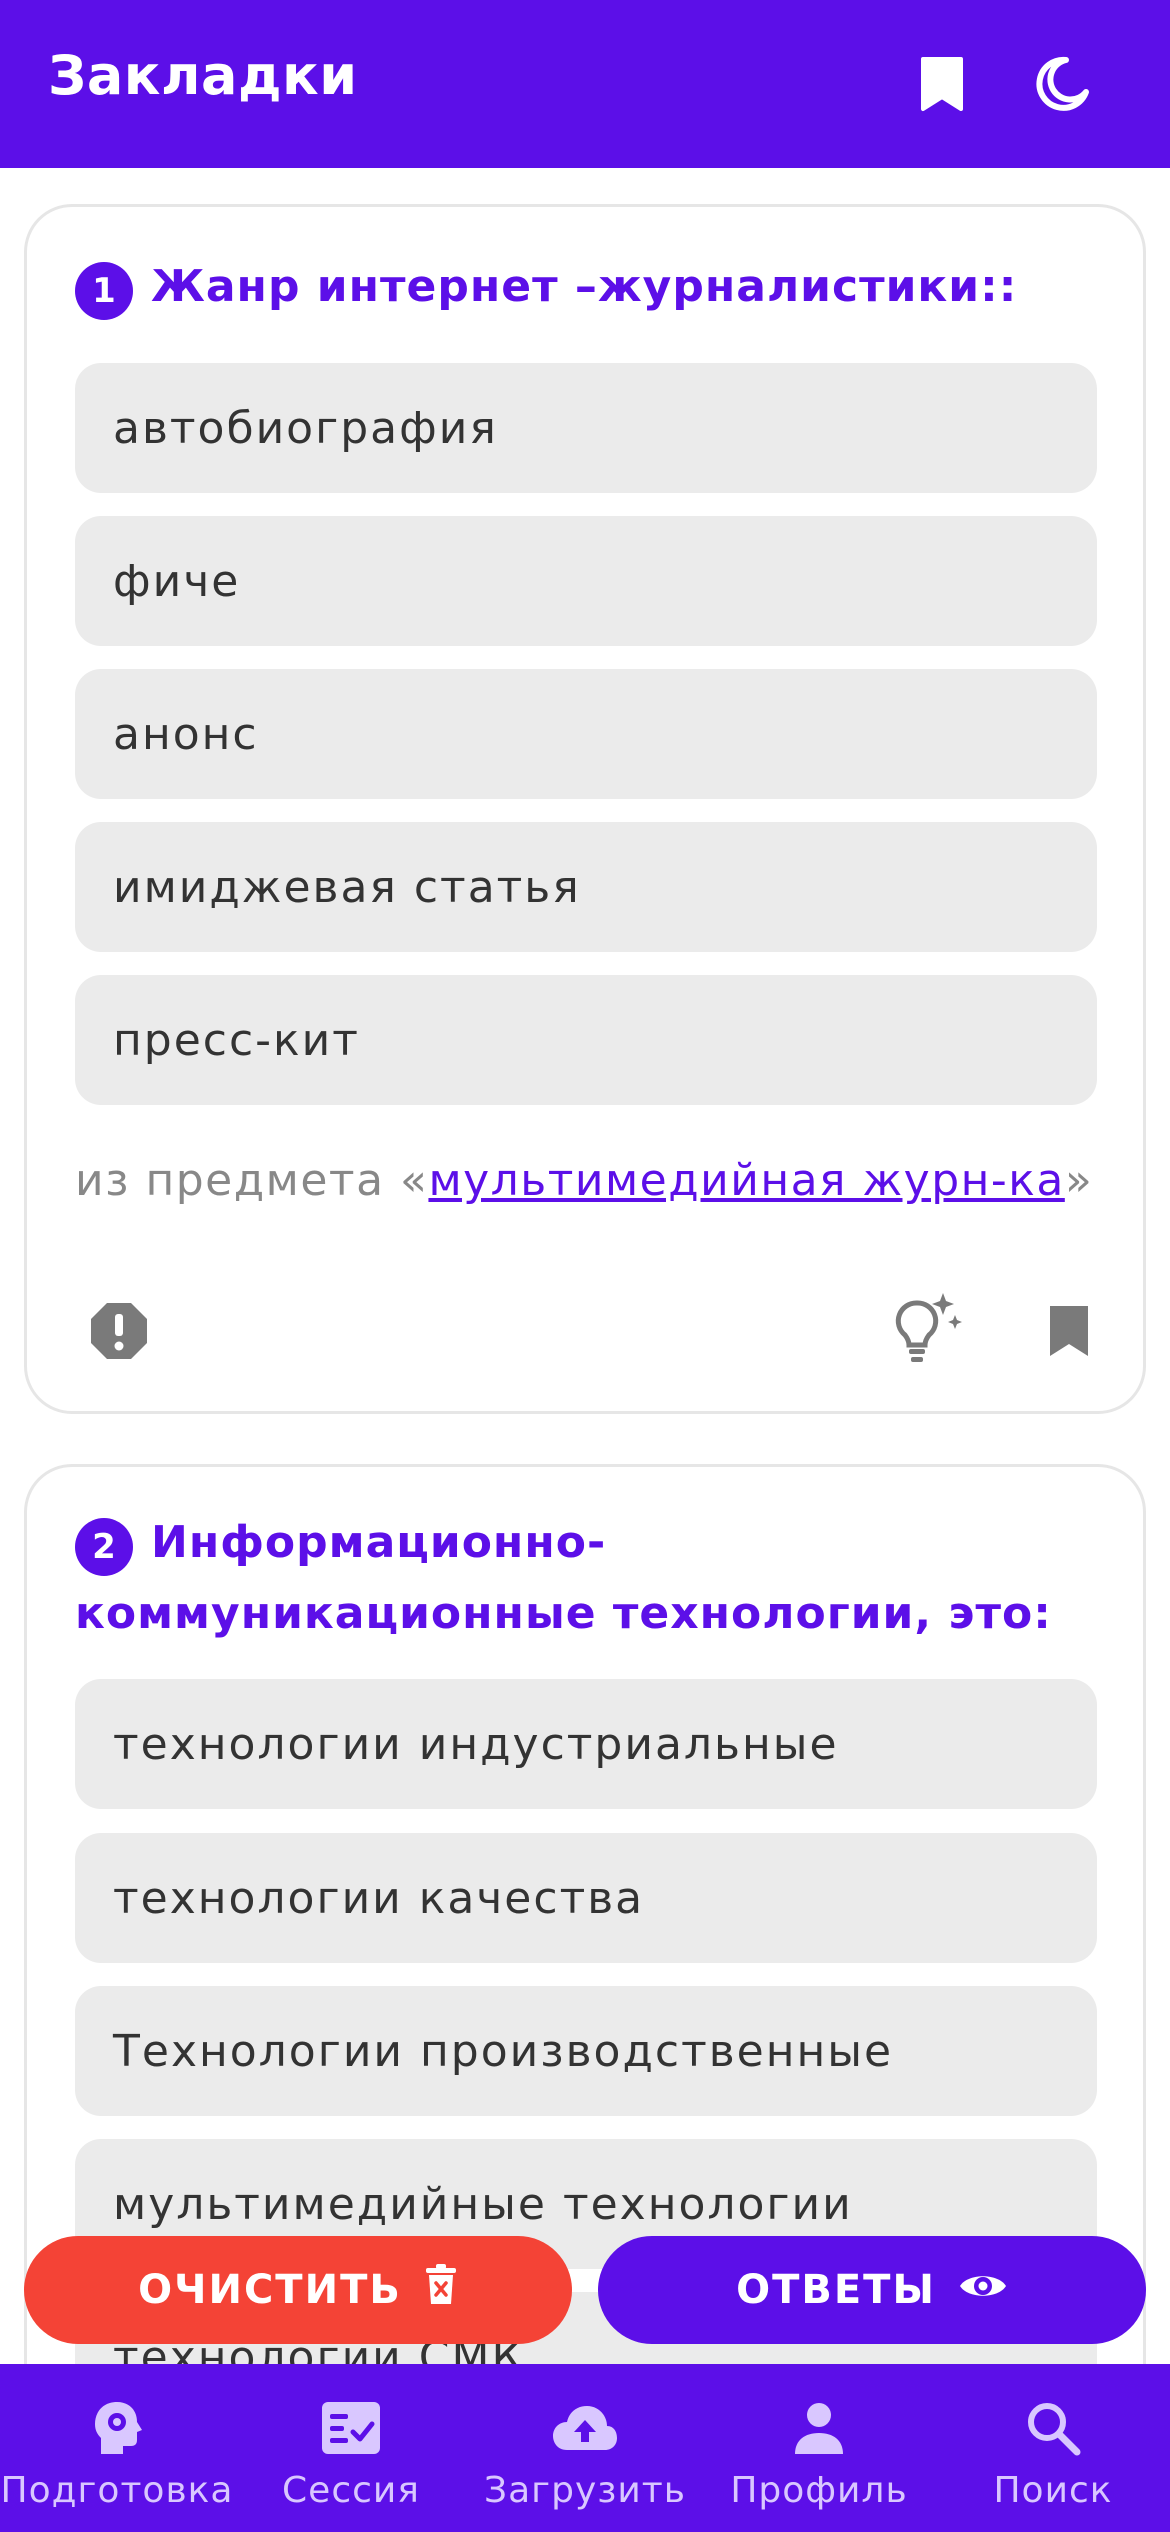 The image size is (1170, 2532). What do you see at coordinates (252, 1180) in the screenshot?
I see `subject-prefix: из предмета «` at bounding box center [252, 1180].